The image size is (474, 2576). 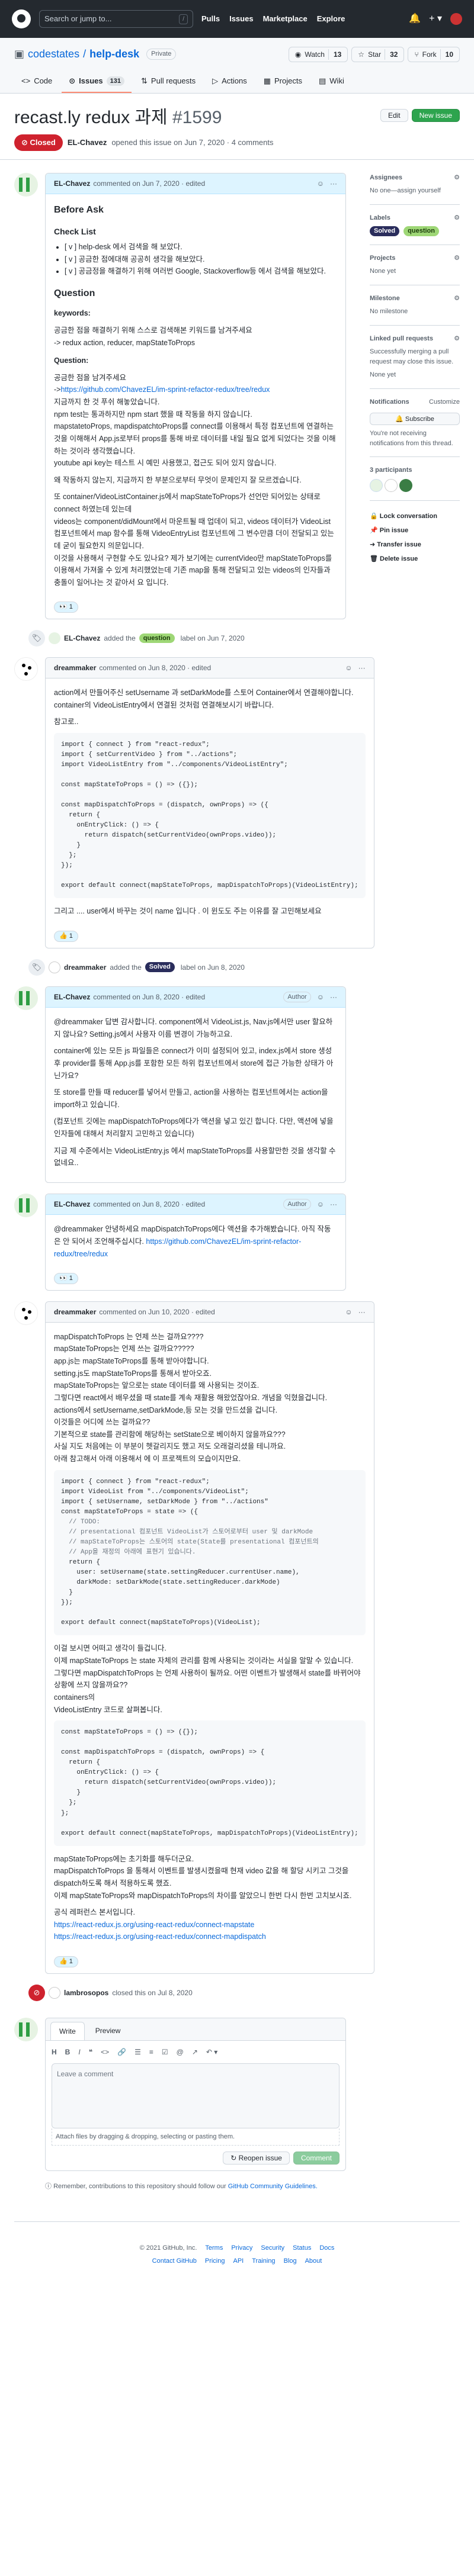 I want to click on lock-conversation-link: 🔒 Lock conversation, so click(x=415, y=516).